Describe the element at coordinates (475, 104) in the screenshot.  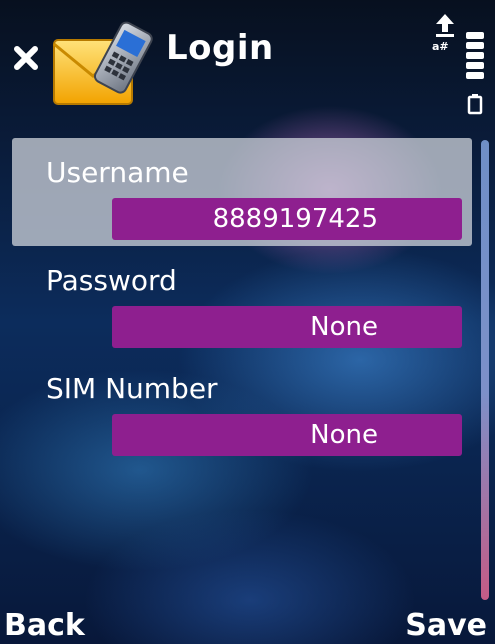
I see `battery-icon` at that location.